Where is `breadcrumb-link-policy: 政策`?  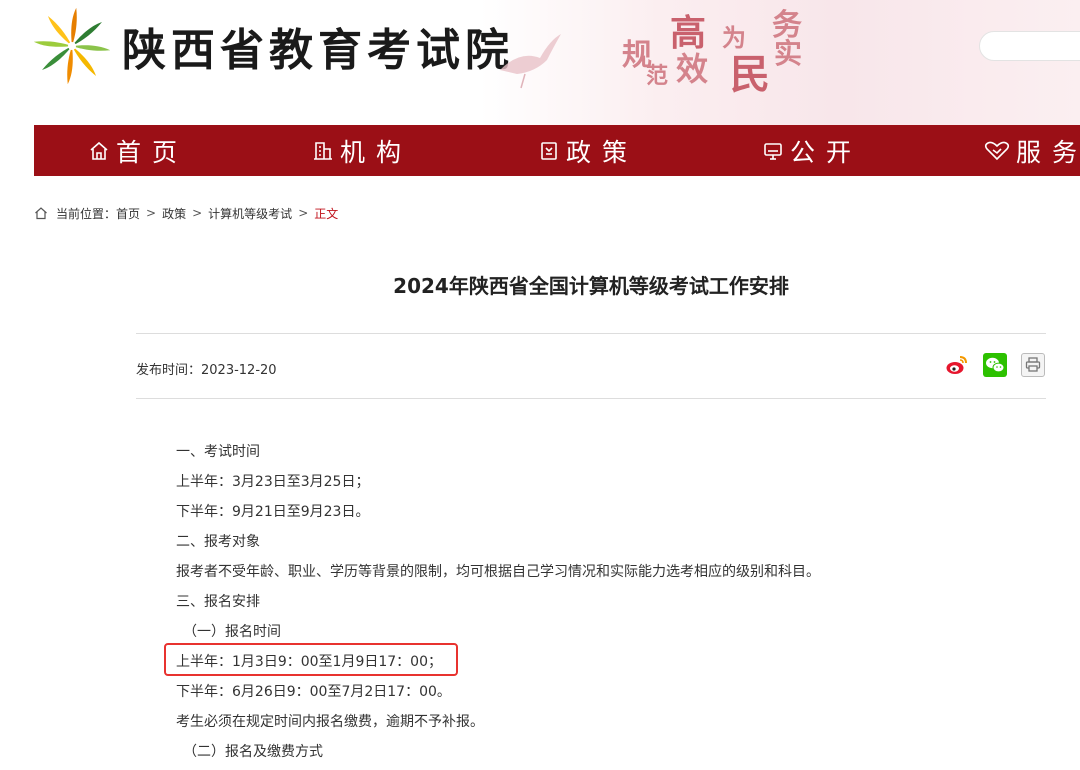 breadcrumb-link-policy: 政策 is located at coordinates (174, 213).